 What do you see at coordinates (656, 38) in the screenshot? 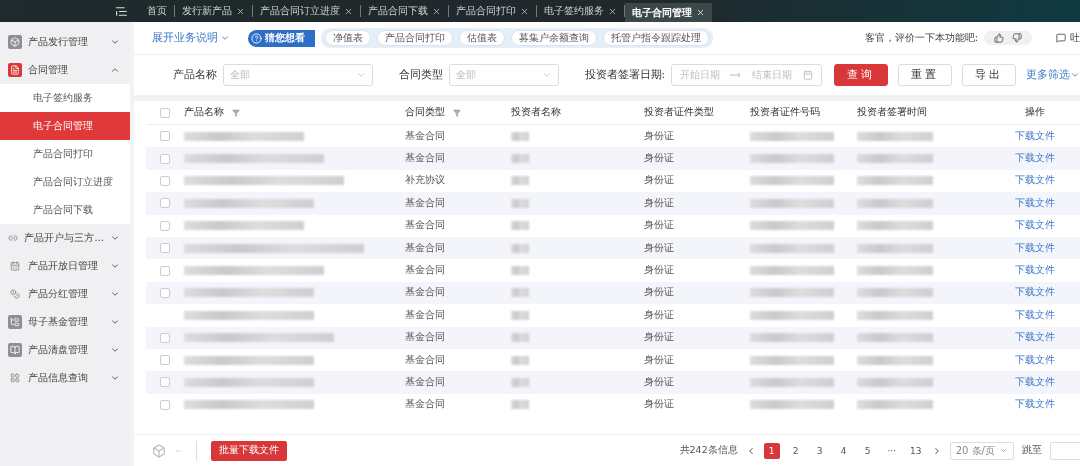
I see `suggestion-chip: 托管户指令跟踪处理` at bounding box center [656, 38].